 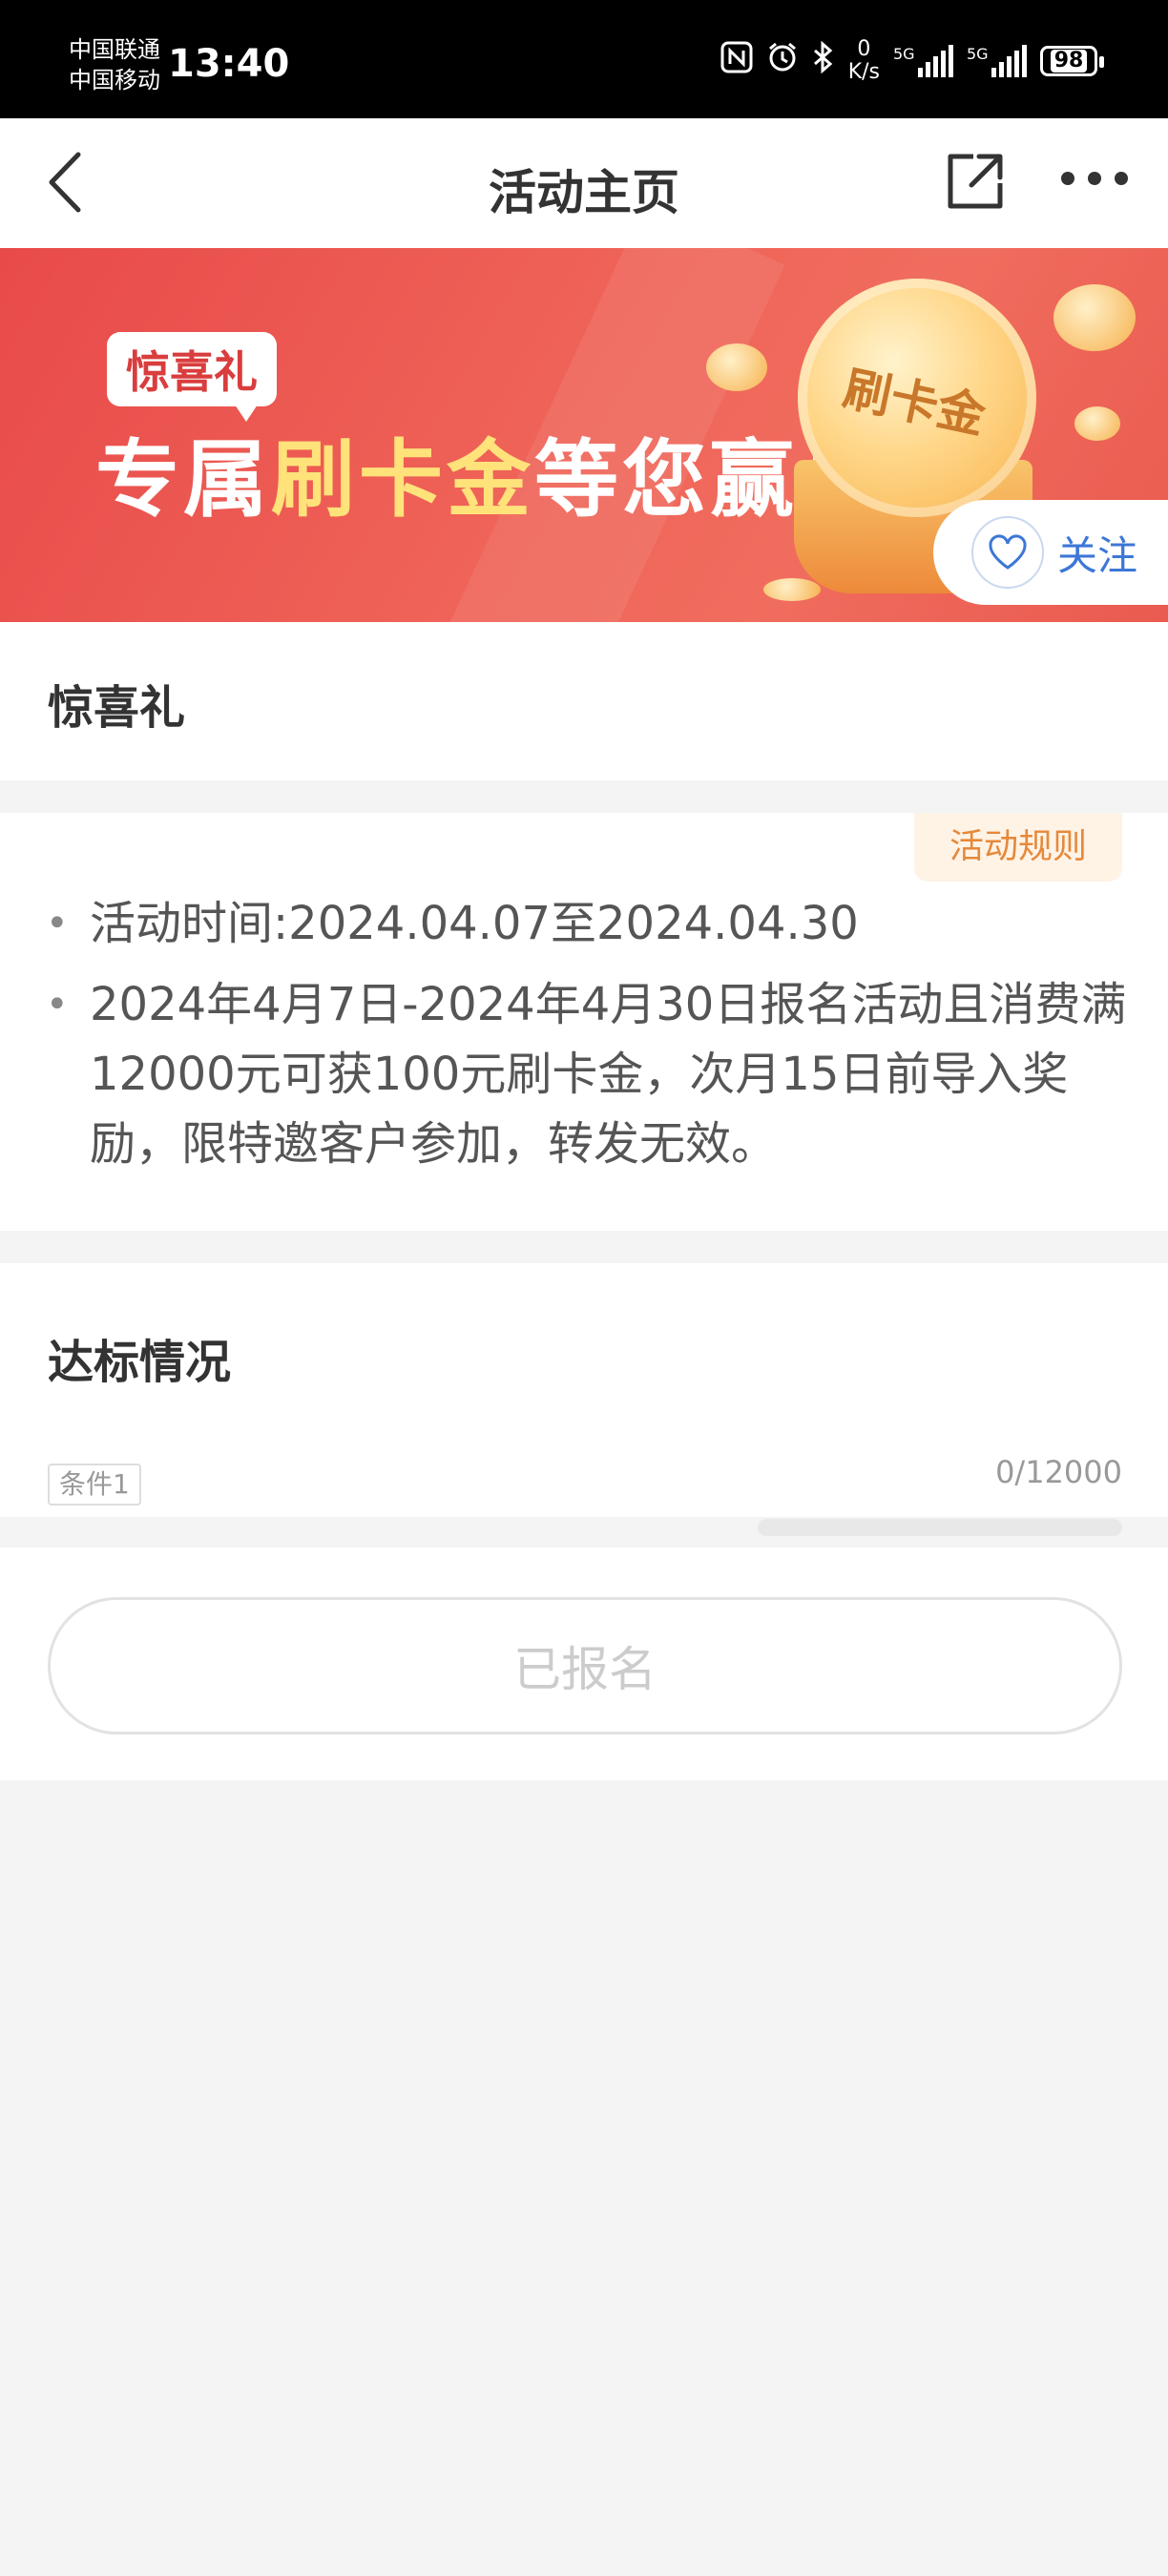 What do you see at coordinates (863, 72) in the screenshot?
I see `net-speed-unit: K/s` at bounding box center [863, 72].